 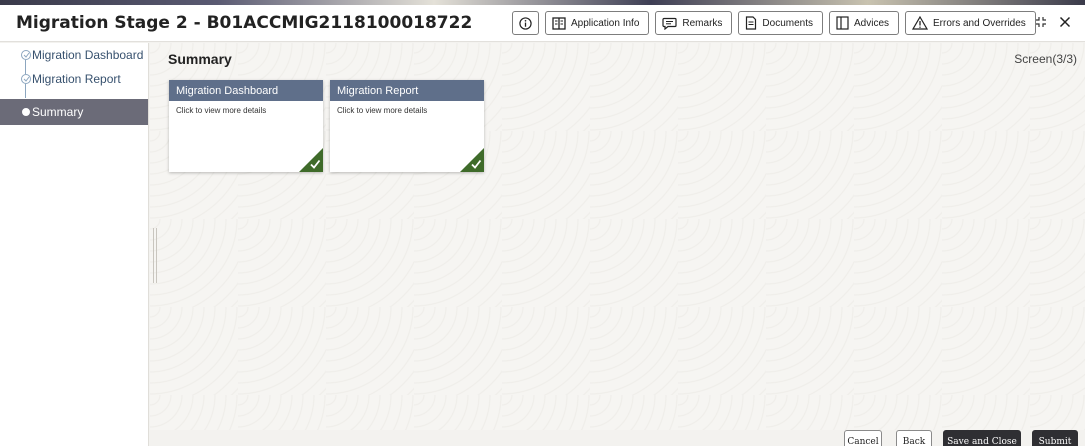 What do you see at coordinates (88, 55) in the screenshot?
I see `sidebar-item-label: Migration Dashboard` at bounding box center [88, 55].